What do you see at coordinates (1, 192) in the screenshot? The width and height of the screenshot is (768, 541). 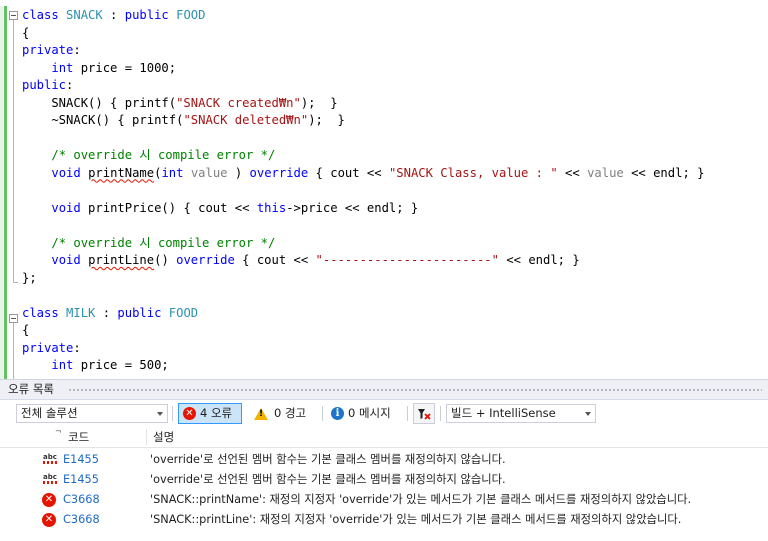 I see `change-margin` at bounding box center [1, 192].